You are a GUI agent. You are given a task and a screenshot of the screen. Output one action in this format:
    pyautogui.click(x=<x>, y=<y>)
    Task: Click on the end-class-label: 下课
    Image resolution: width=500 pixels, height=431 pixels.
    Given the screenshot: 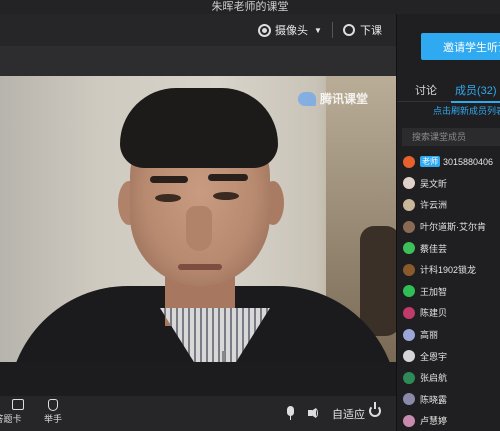 What is the action you would take?
    pyautogui.click(x=371, y=31)
    